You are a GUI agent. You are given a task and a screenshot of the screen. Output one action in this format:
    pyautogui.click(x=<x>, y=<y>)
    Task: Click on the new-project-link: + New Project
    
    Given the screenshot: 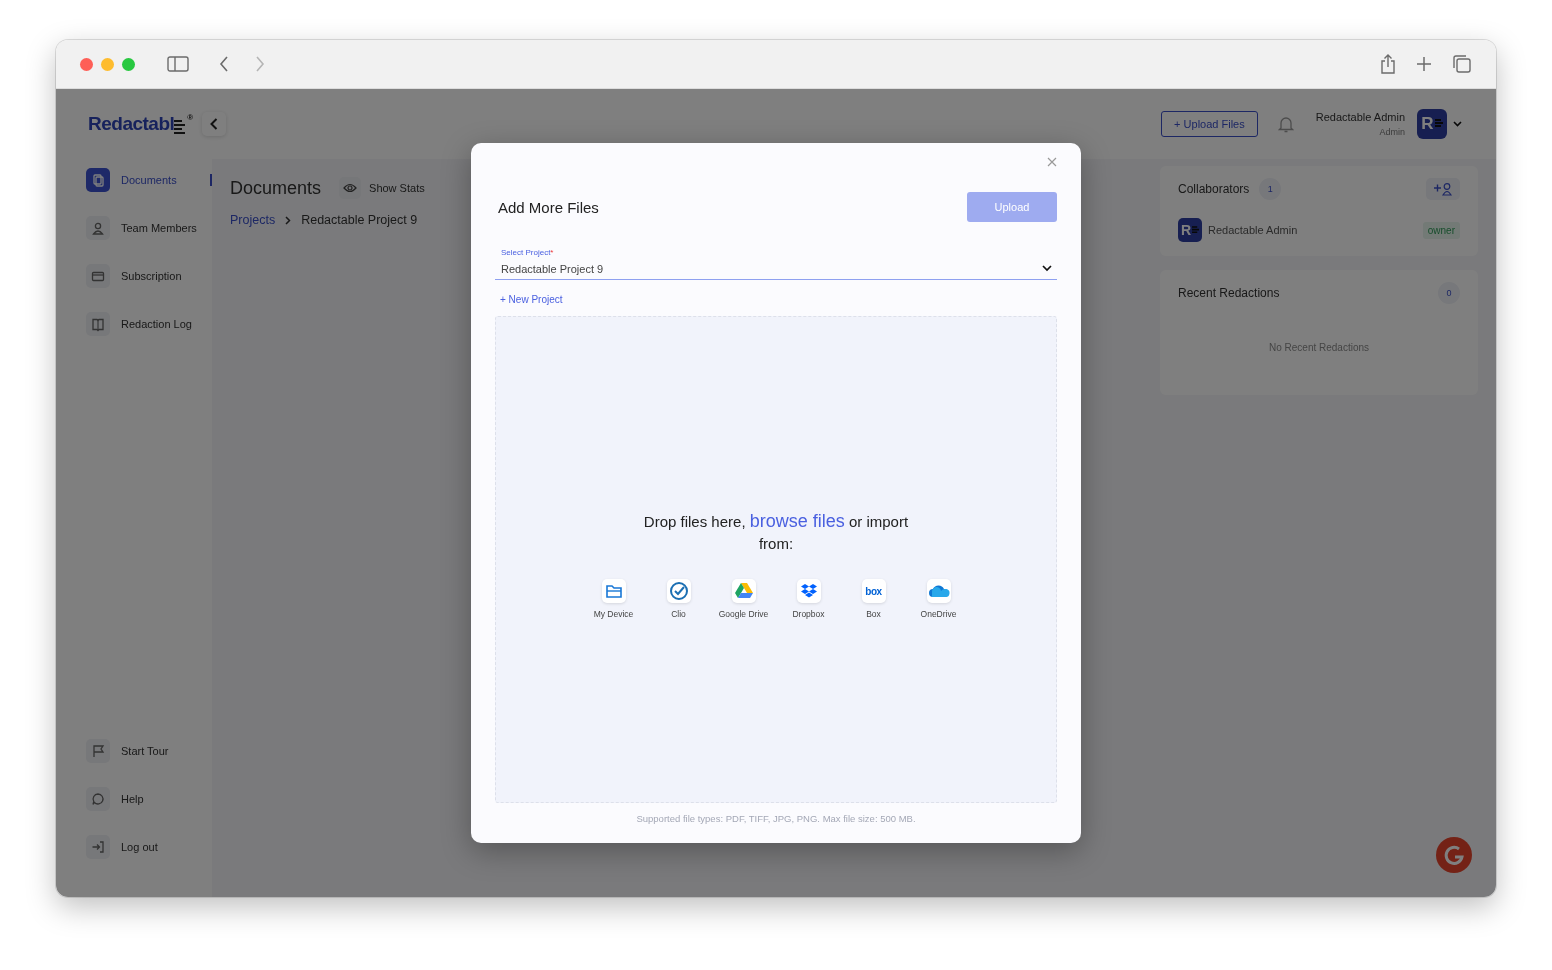 What is the action you would take?
    pyautogui.click(x=531, y=299)
    